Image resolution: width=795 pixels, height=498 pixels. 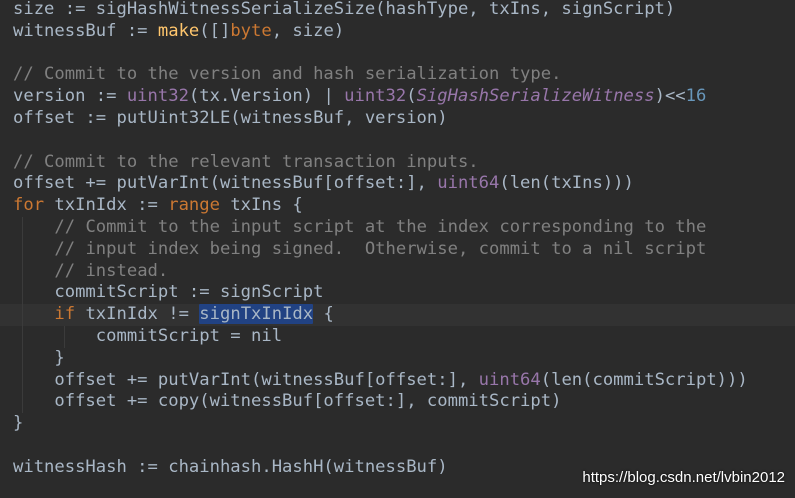 I want to click on code-token: txInIdx :=, so click(x=106, y=205).